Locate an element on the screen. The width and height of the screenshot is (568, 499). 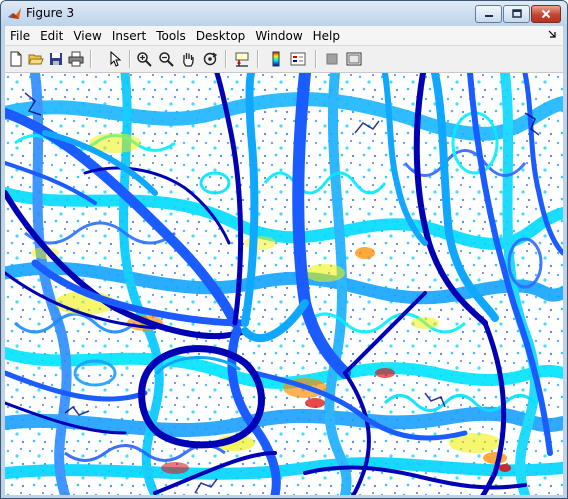
figure-toolbar is located at coordinates (284, 59).